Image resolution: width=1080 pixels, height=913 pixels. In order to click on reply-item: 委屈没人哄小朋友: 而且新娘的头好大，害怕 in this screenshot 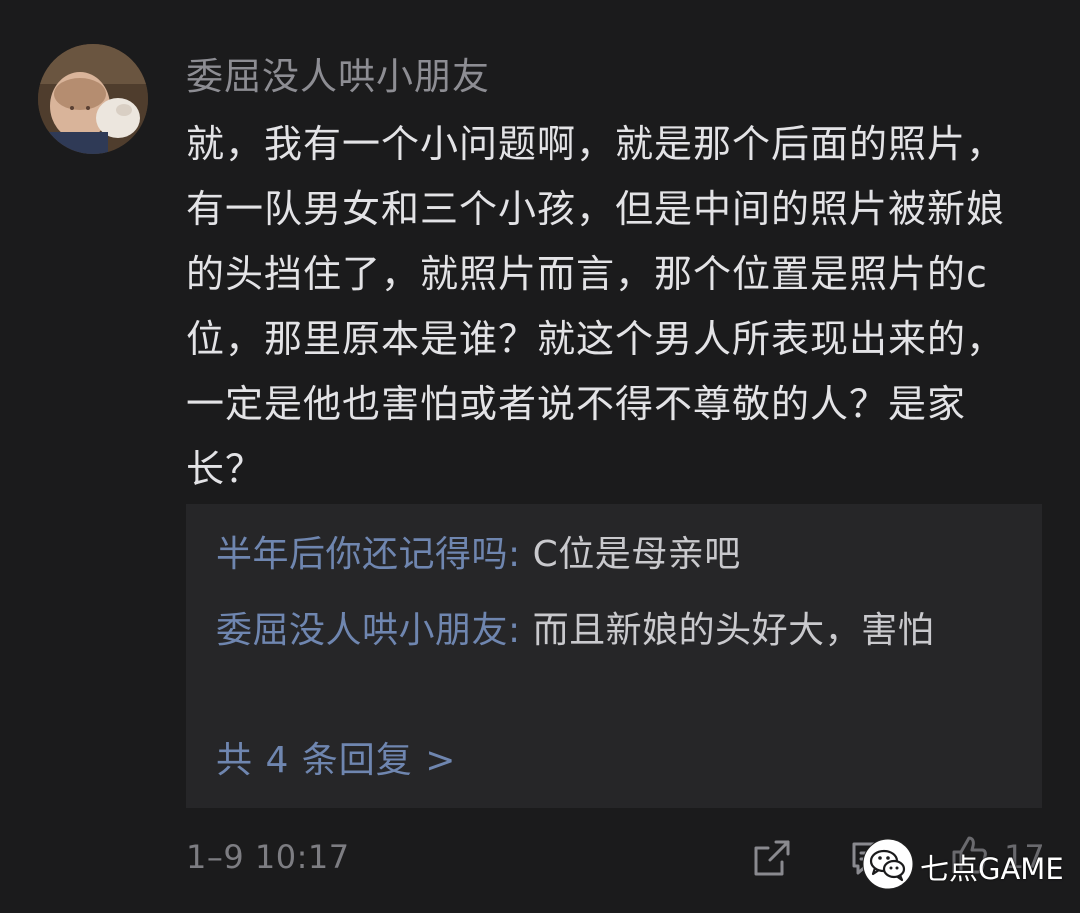, I will do `click(606, 631)`.